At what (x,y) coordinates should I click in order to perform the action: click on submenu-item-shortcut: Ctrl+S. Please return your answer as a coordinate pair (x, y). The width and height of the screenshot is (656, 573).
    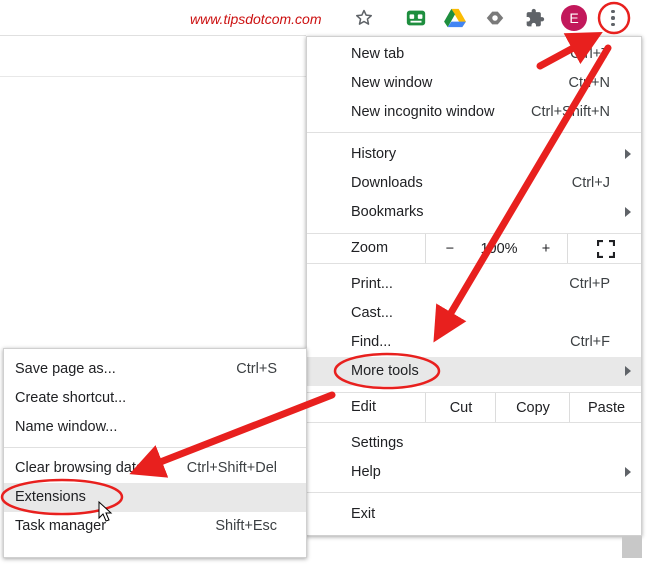
    Looking at the image, I should click on (256, 369).